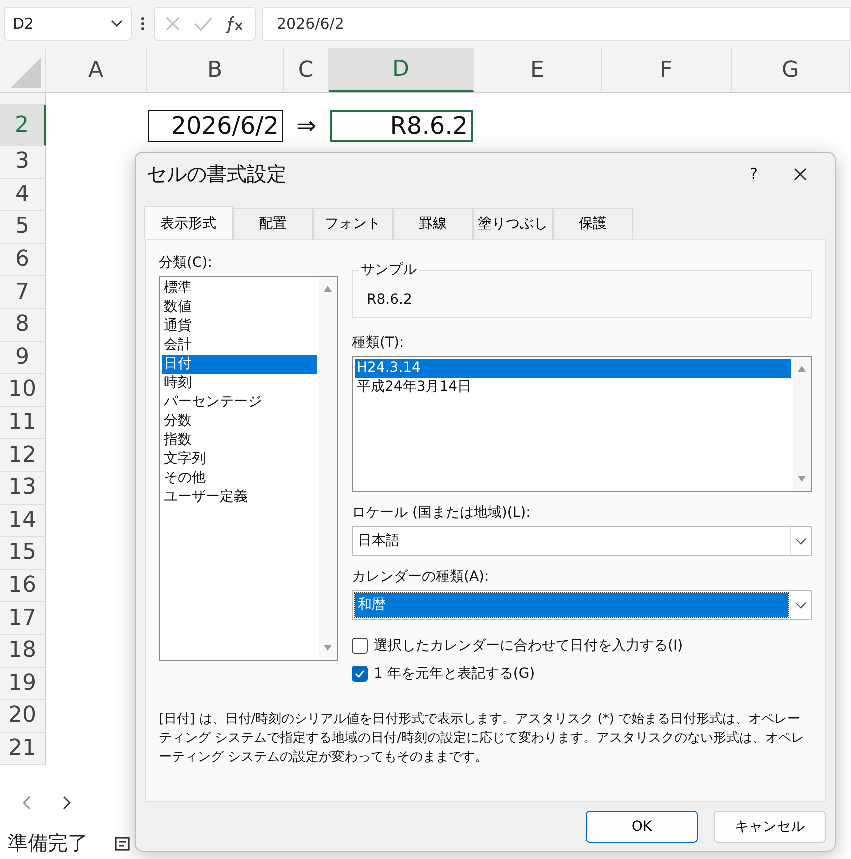  What do you see at coordinates (217, 174) in the screenshot?
I see `dialog-title: セルの書式設定` at bounding box center [217, 174].